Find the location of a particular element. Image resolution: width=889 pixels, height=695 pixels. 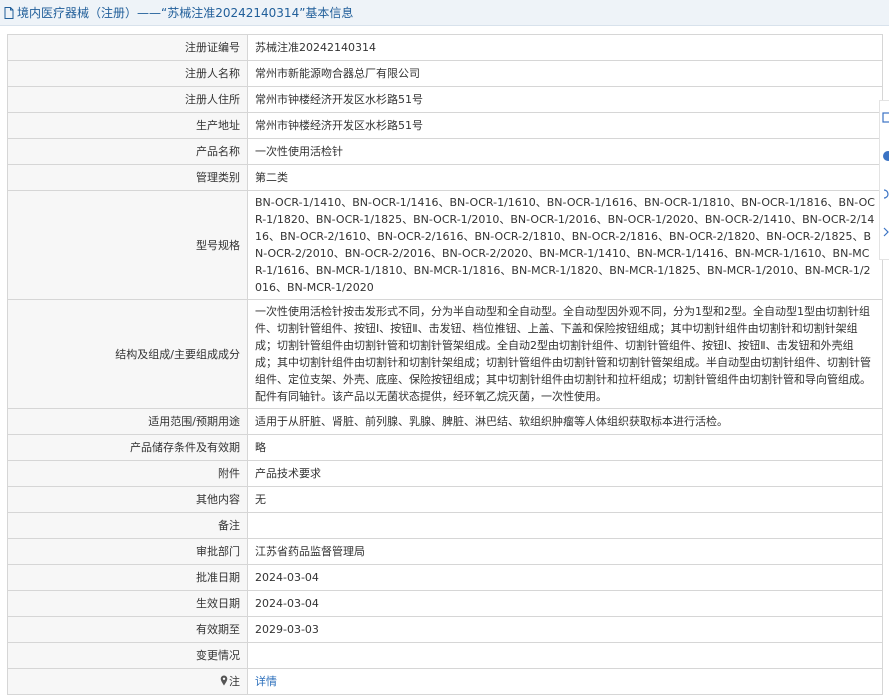

field-label: 型号规格 is located at coordinates (127, 245).